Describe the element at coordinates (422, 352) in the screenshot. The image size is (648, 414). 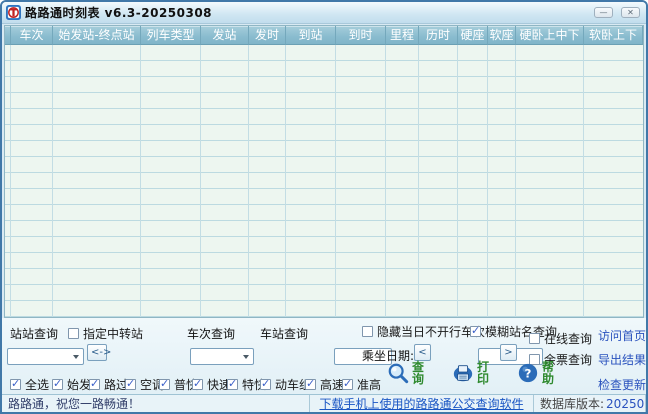
I see `date-prev-button: <` at that location.